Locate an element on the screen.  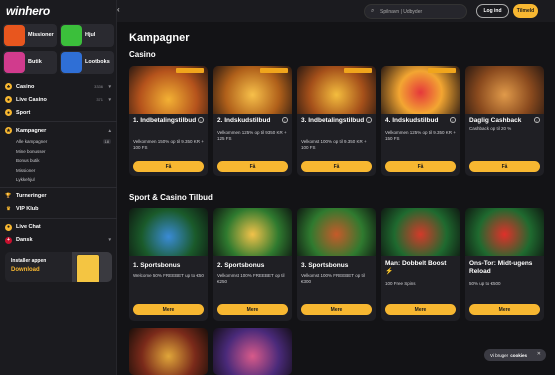
crown-icon: ♛ is located at coordinates (8, 209).